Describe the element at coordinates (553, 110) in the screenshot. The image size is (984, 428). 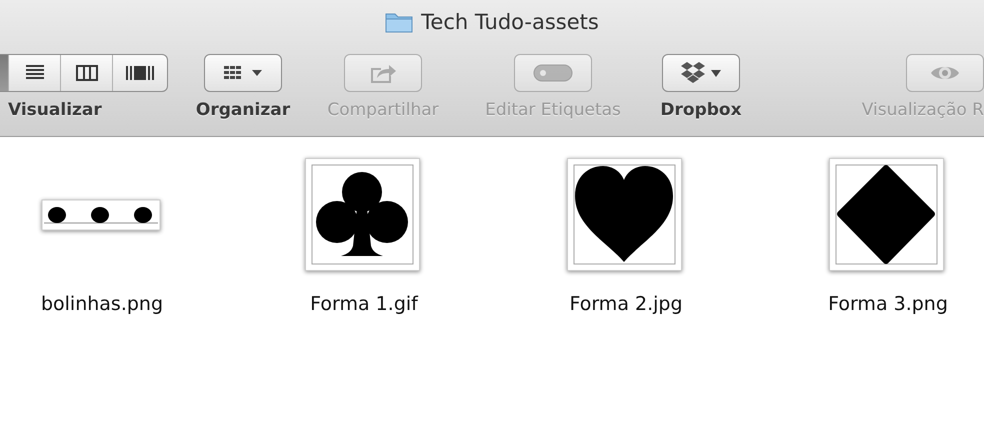
I see `toolbar-label: Editar Etiquetas` at that location.